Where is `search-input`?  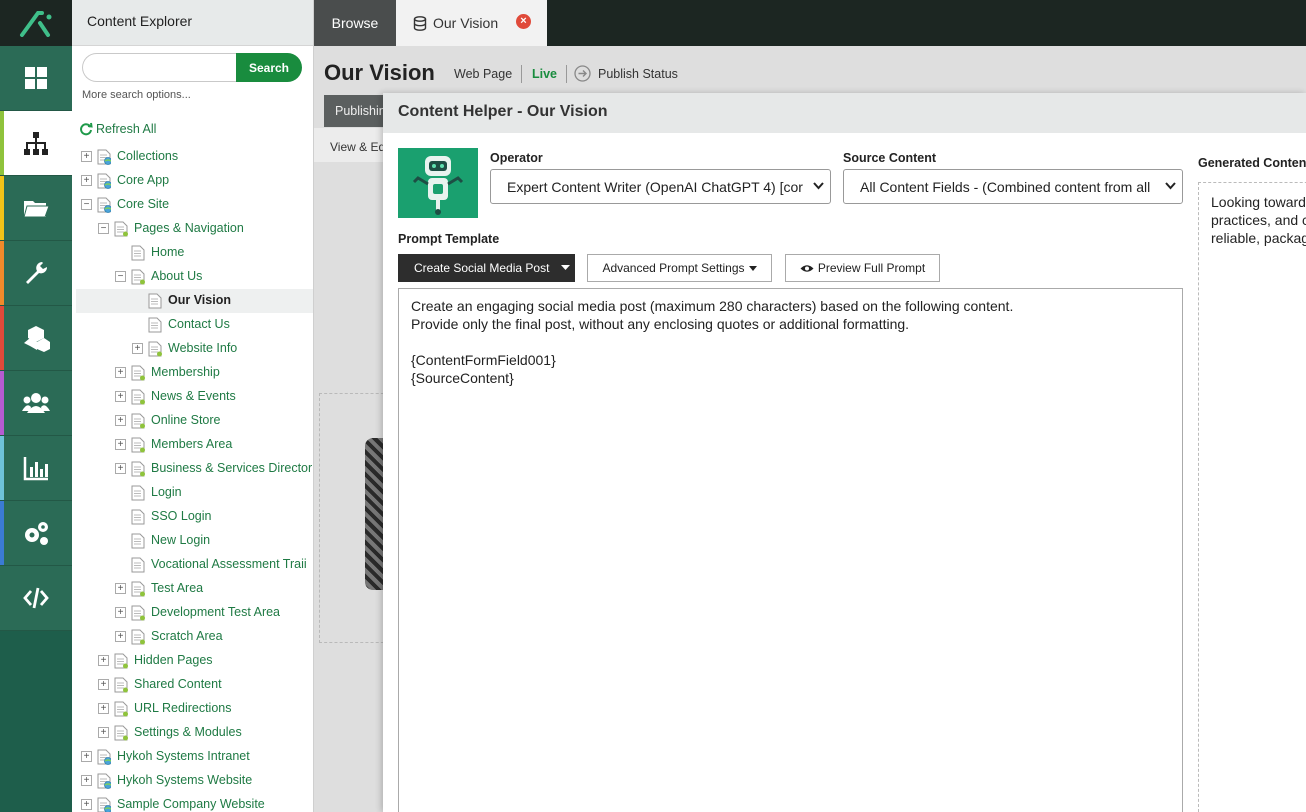
search-input is located at coordinates (159, 67).